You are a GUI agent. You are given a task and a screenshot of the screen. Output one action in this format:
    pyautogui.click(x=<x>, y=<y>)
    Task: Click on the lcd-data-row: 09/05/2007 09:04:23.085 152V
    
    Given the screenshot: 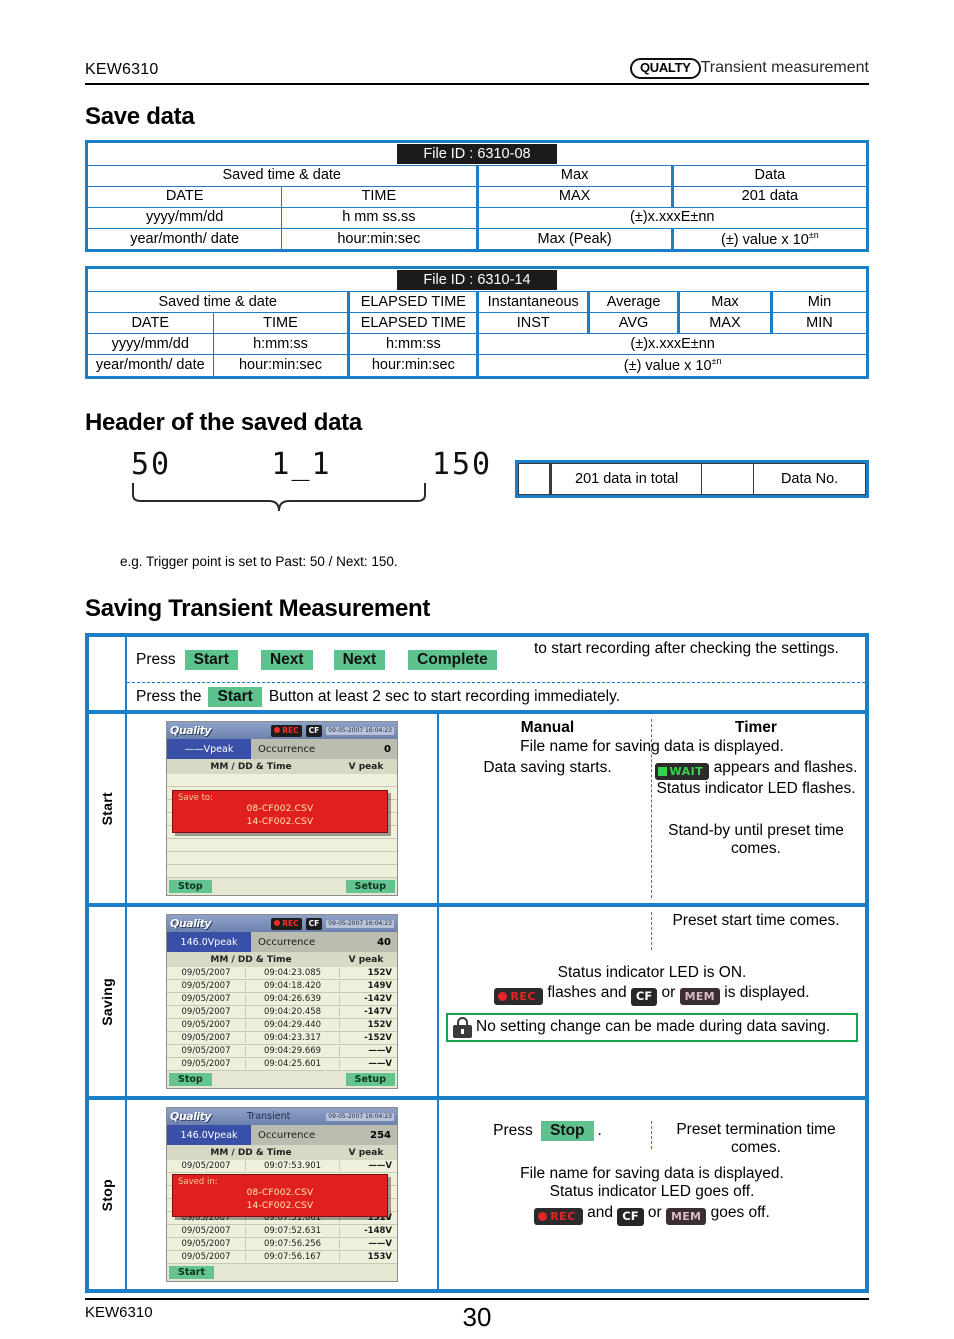 What is the action you would take?
    pyautogui.click(x=282, y=974)
    